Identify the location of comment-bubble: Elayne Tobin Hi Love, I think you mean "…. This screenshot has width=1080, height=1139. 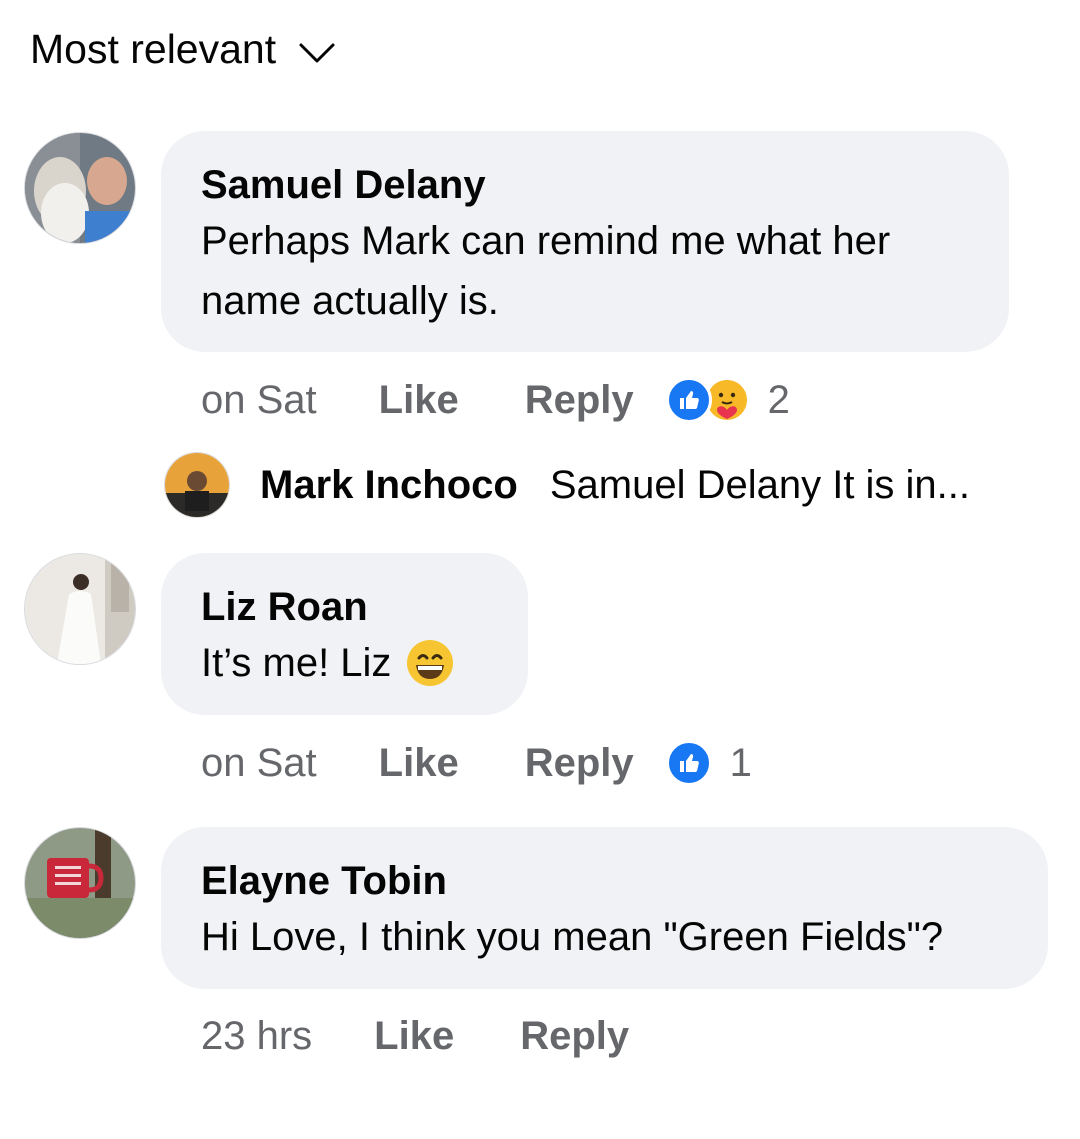
(604, 908).